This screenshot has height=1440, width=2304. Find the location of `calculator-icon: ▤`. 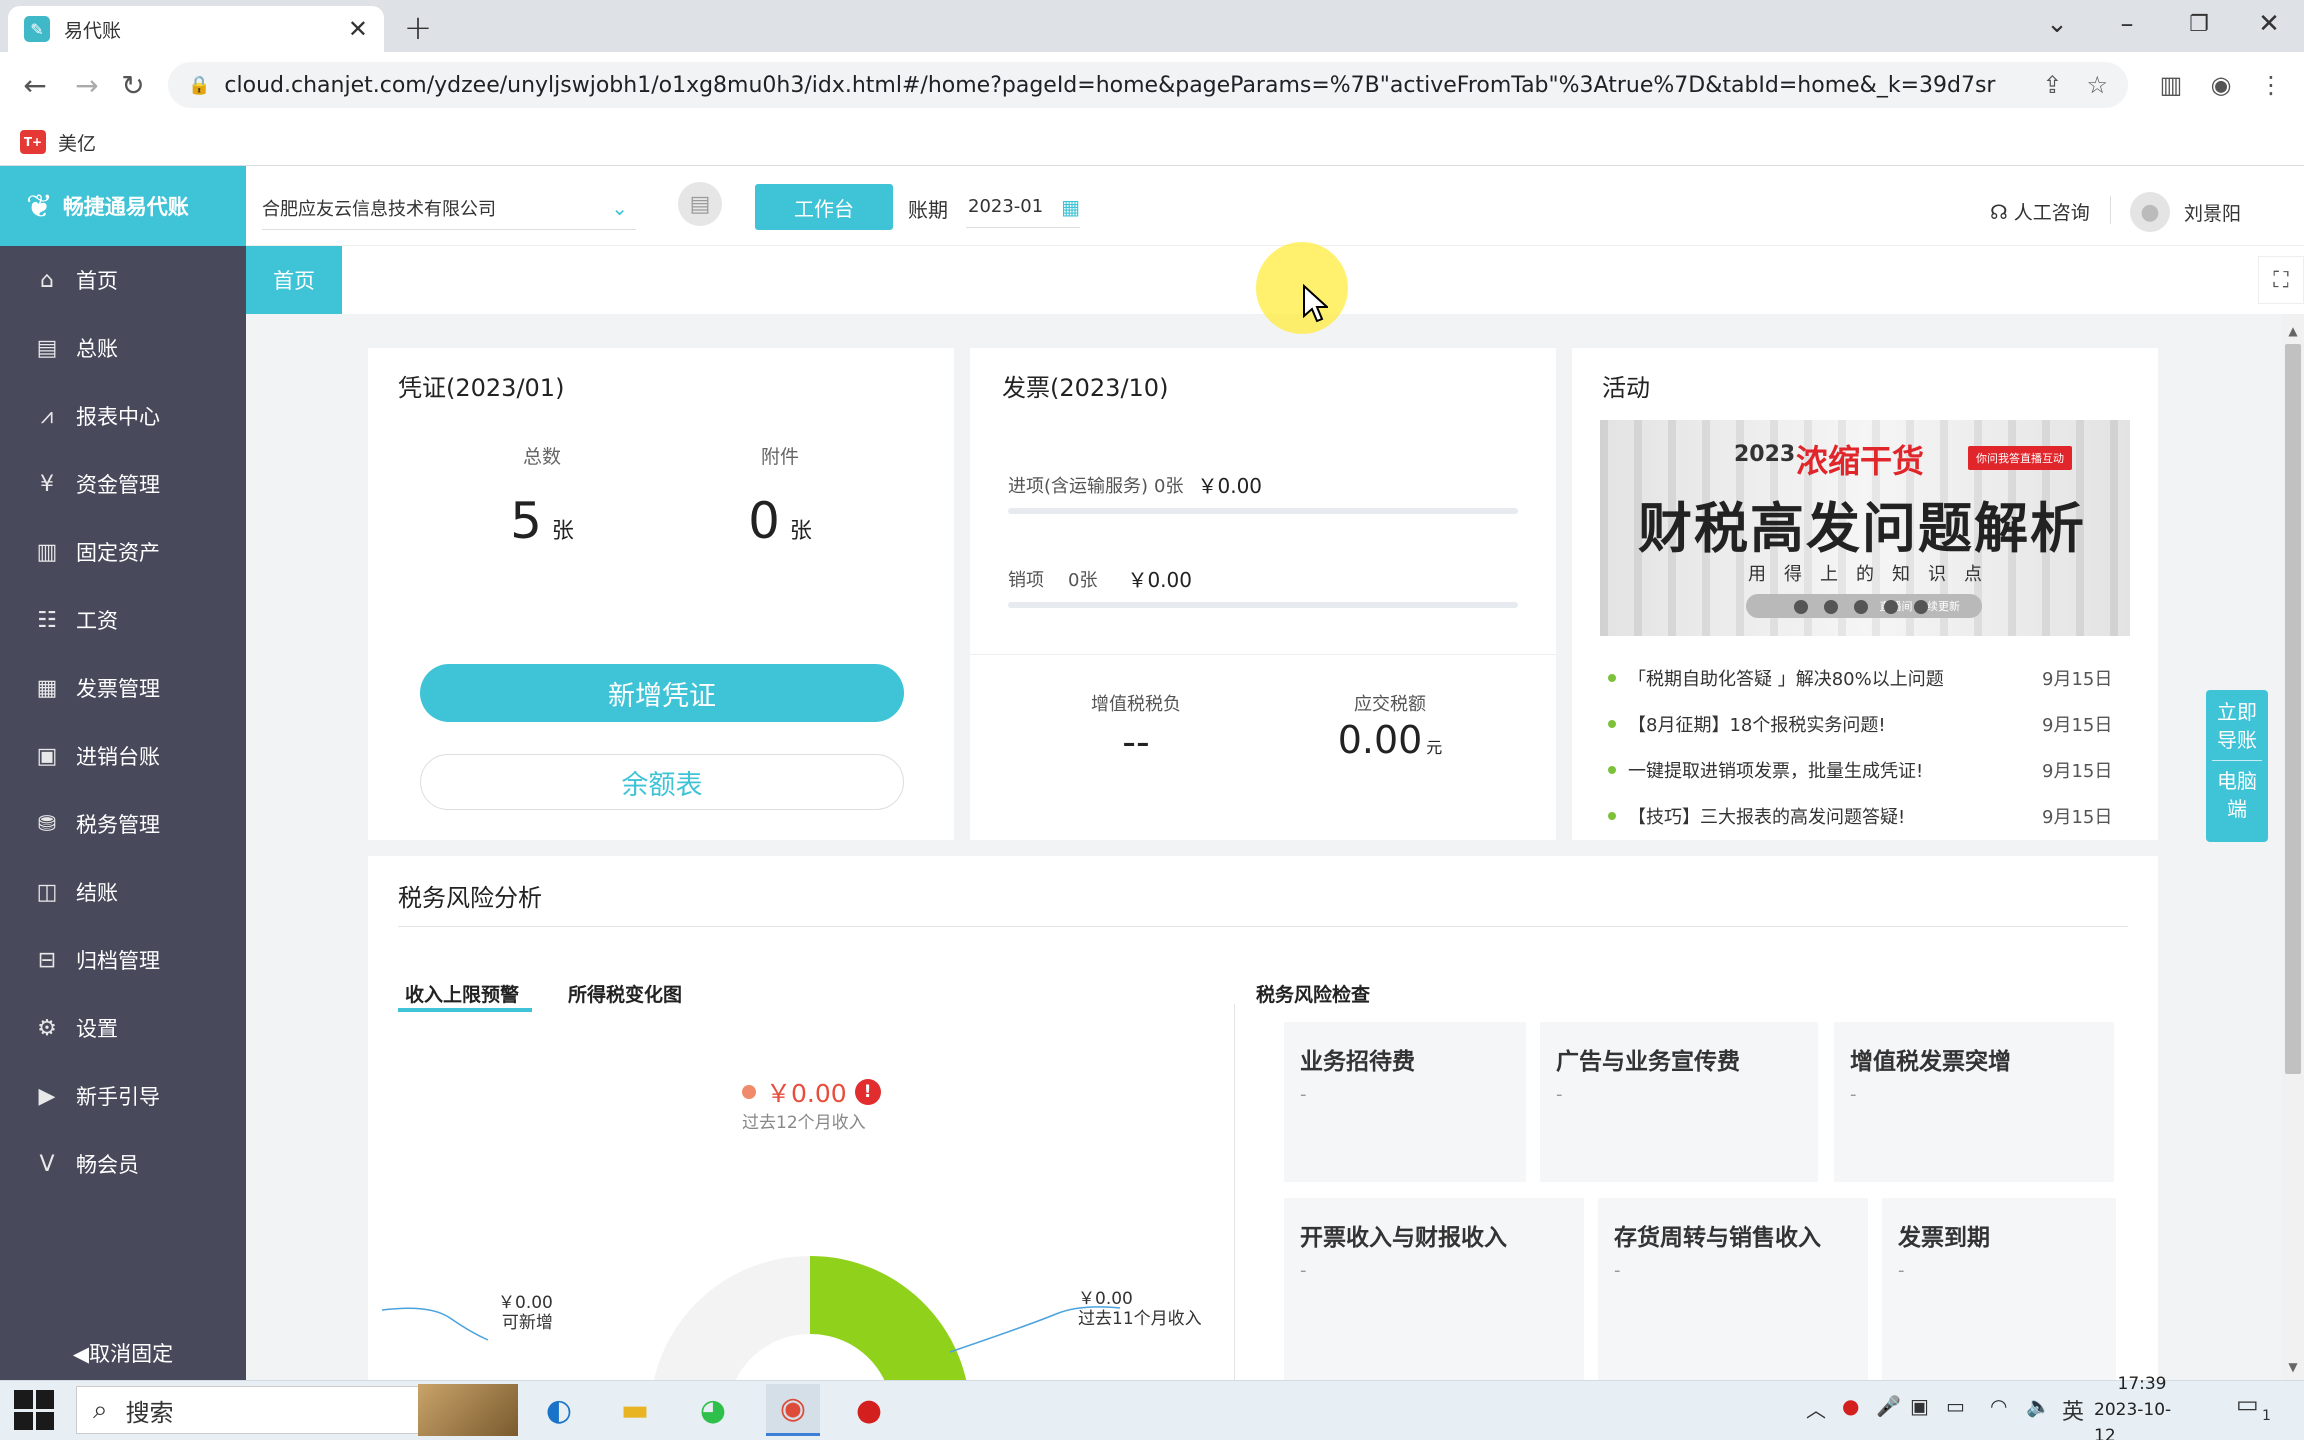

calculator-icon: ▤ is located at coordinates (700, 204).